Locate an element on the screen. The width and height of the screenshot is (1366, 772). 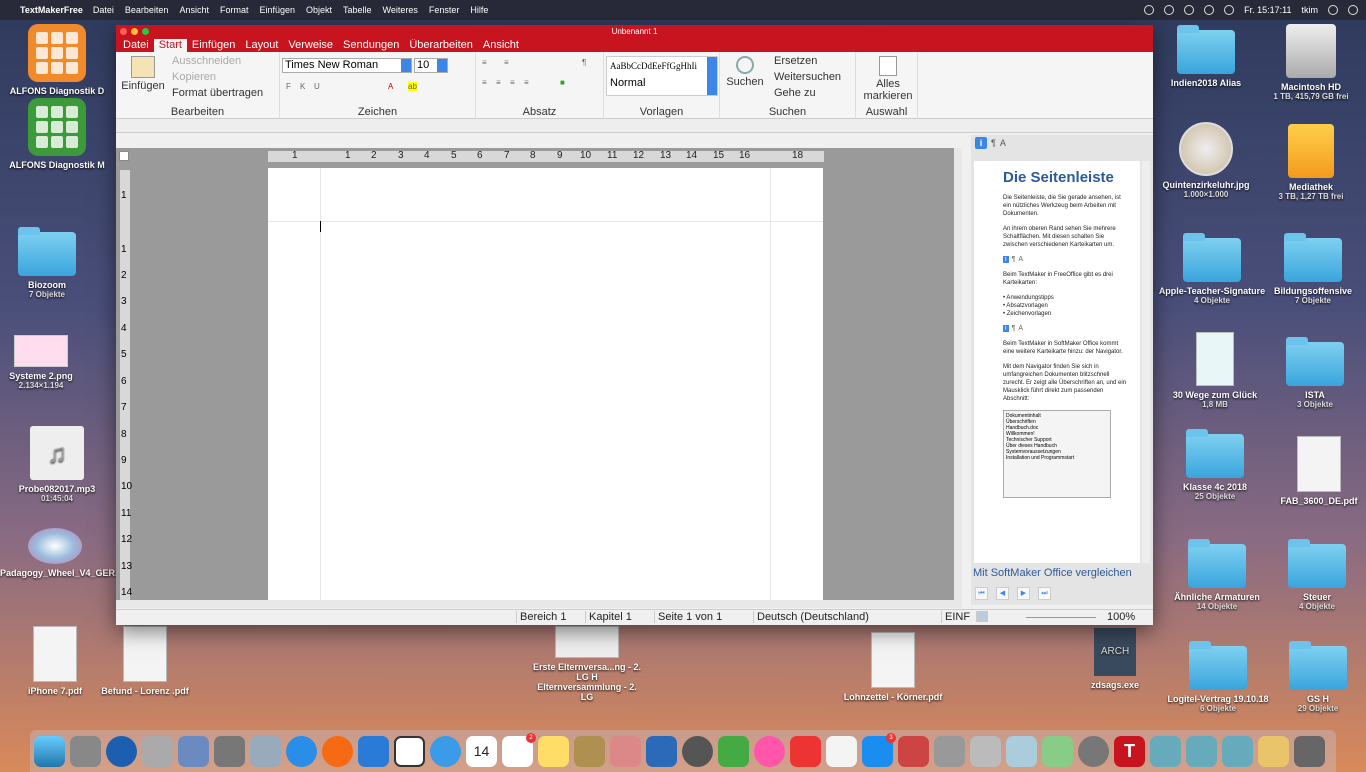
horizontal-scrollbar is located at coordinates (539, 604).